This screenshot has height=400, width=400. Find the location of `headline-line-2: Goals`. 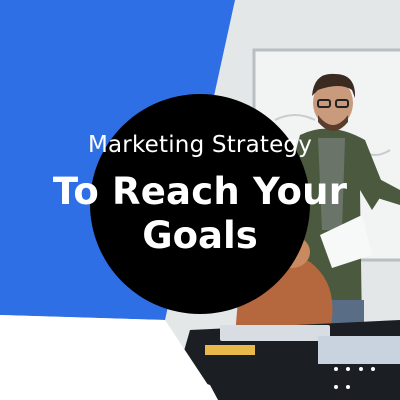

headline-line-2: Goals is located at coordinates (200, 235).